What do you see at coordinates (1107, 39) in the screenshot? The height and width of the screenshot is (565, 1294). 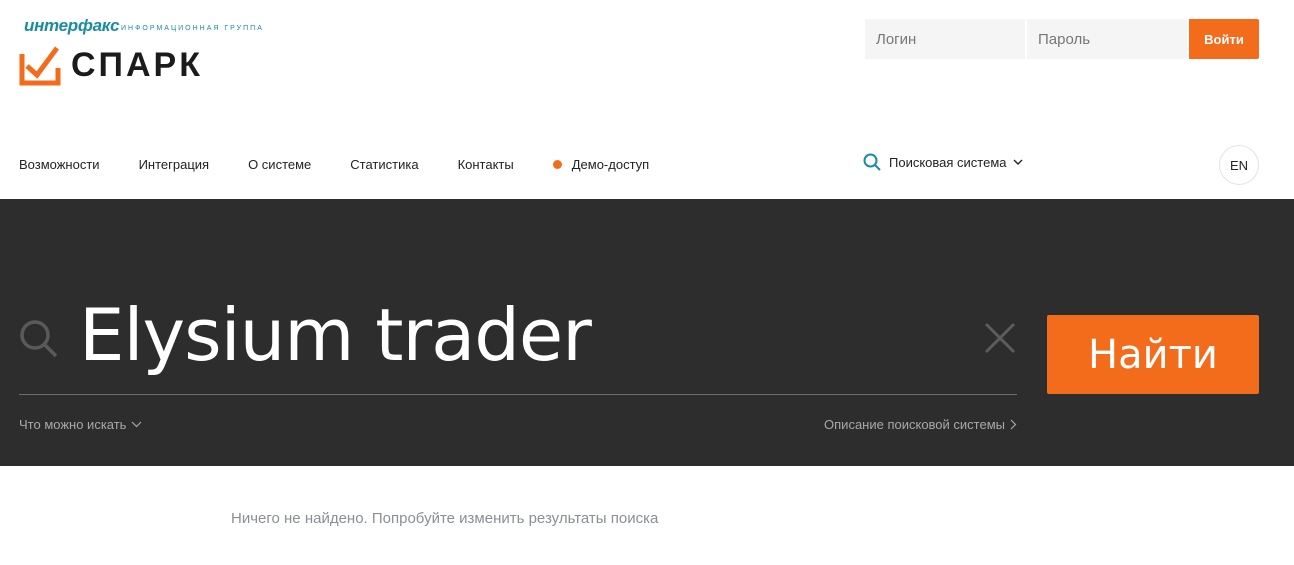 I see `password-field: Пароль` at bounding box center [1107, 39].